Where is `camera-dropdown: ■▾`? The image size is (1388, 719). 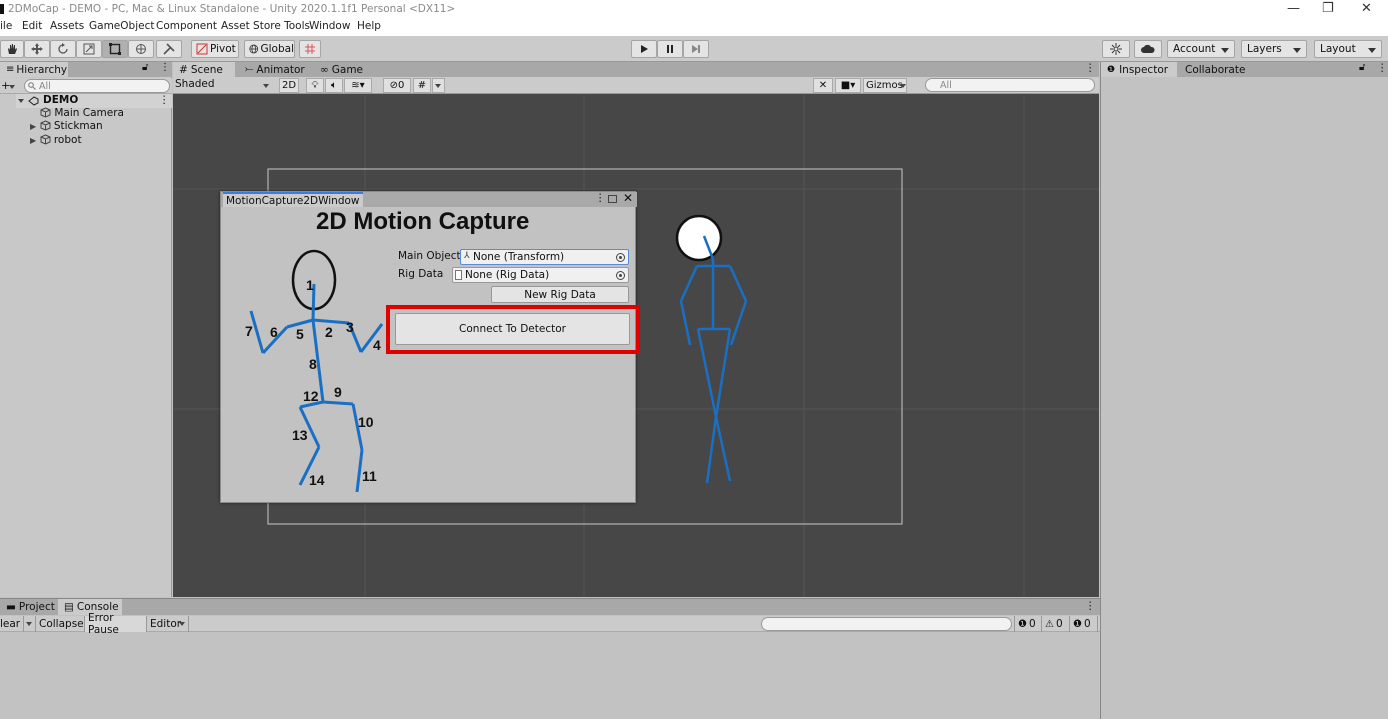
camera-dropdown: ■▾ is located at coordinates (848, 85).